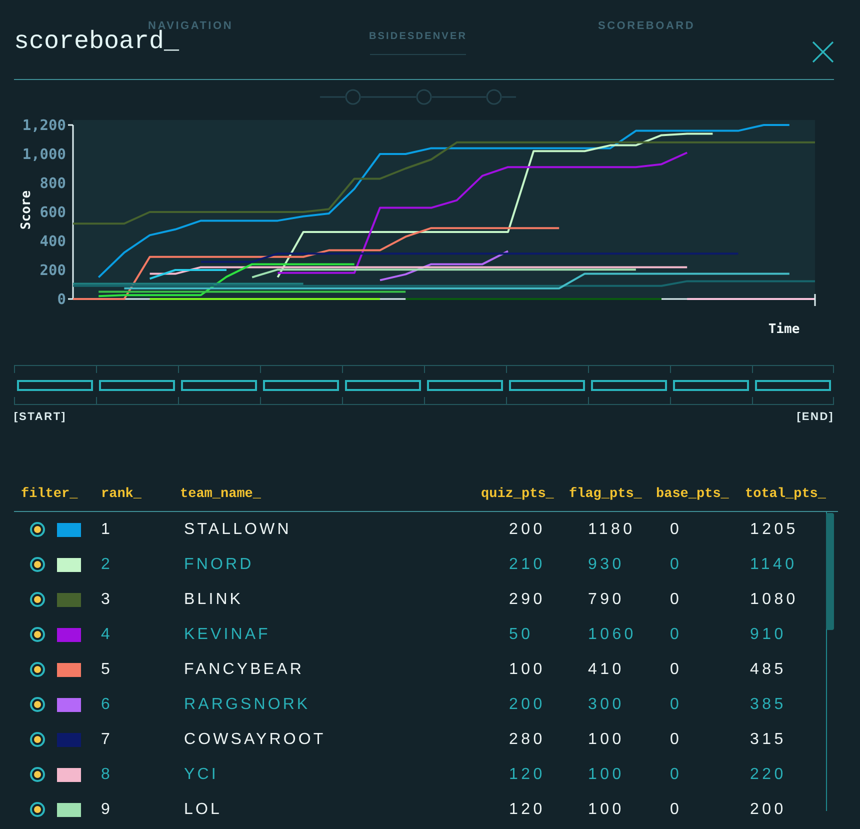 The height and width of the screenshot is (829, 860). What do you see at coordinates (49, 494) in the screenshot?
I see `column-header: filter_` at bounding box center [49, 494].